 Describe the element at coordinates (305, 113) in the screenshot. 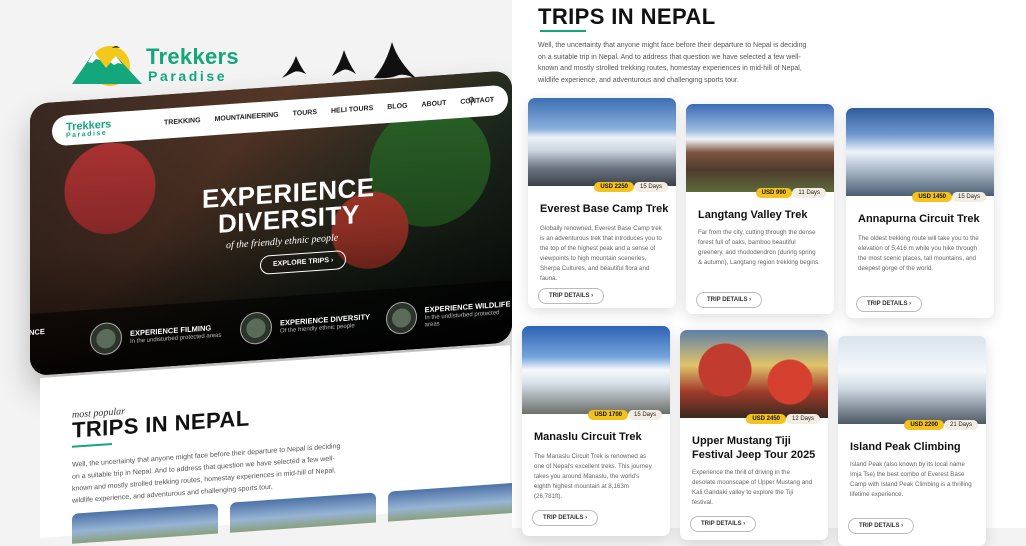

I see `nav-item-tours: TOURS` at that location.